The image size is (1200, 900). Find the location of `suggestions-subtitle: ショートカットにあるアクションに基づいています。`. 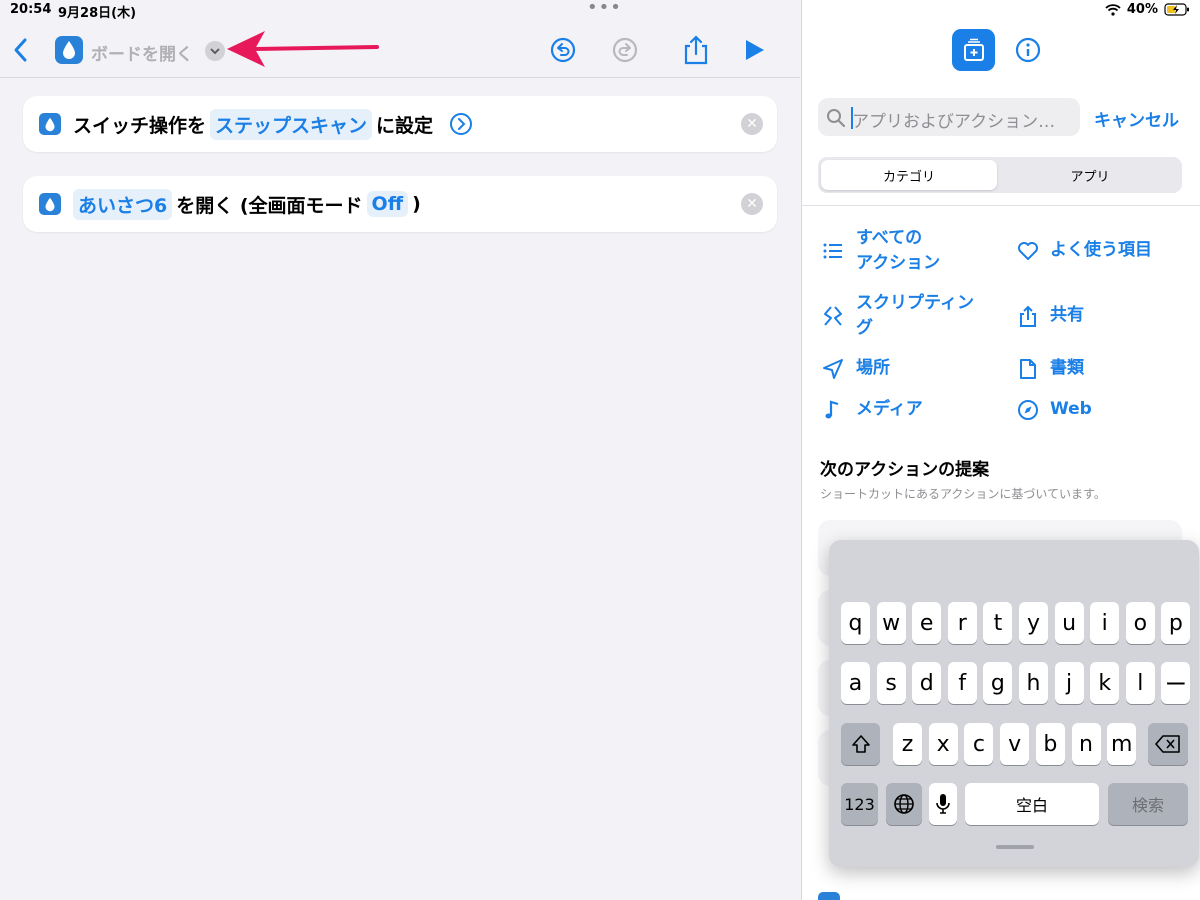

suggestions-subtitle: ショートカットにあるアクションに基づいています。 is located at coordinates (963, 494).